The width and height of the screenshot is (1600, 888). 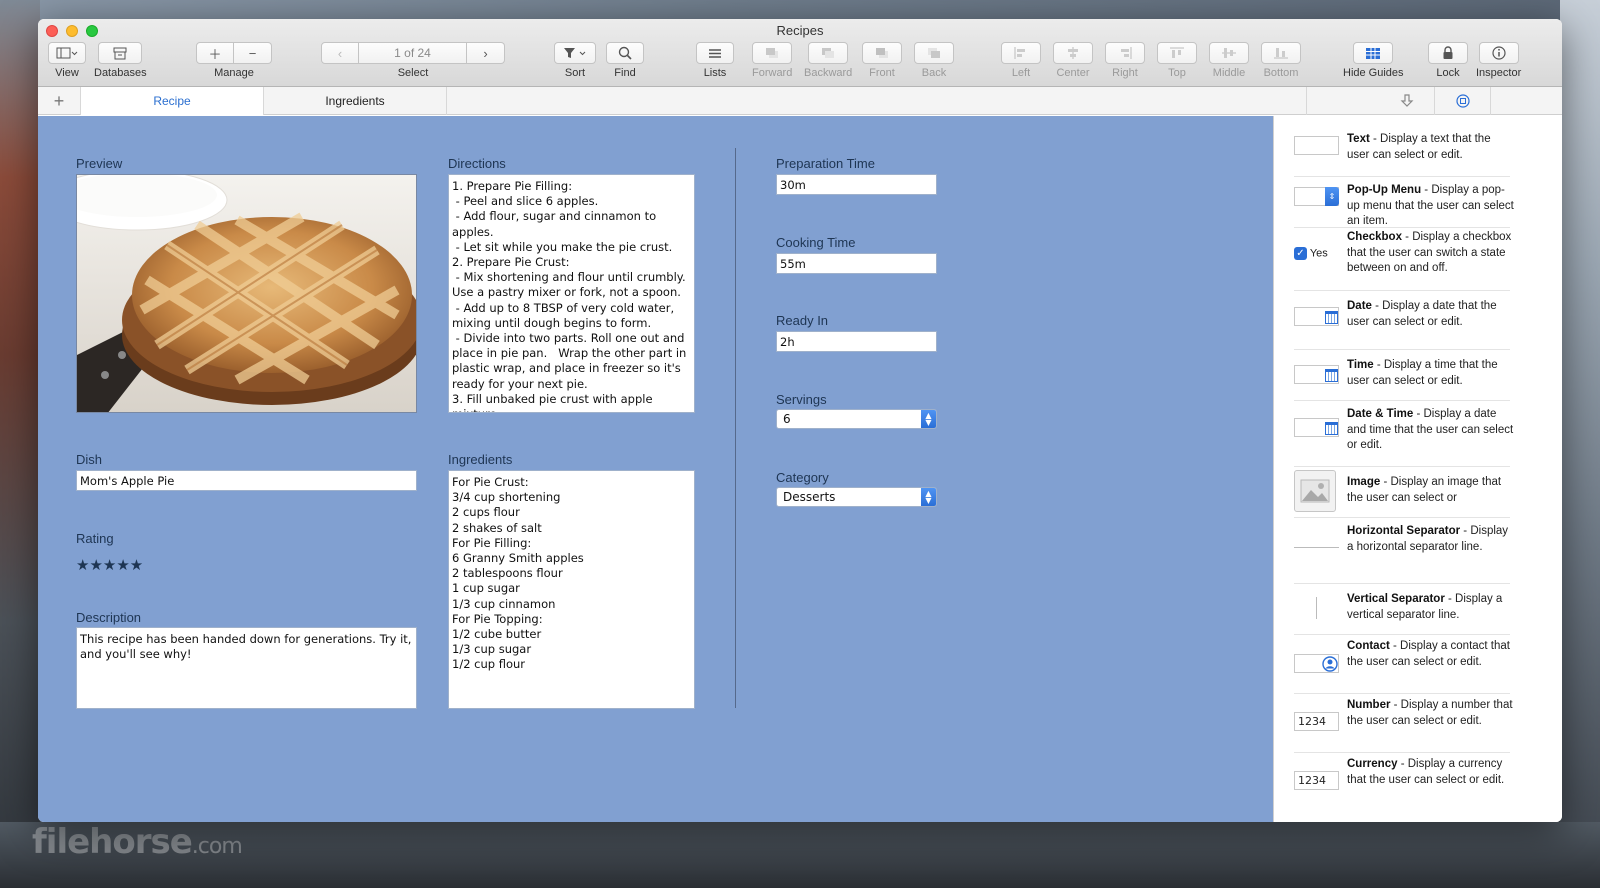 I want to click on align-middle-icon, so click(x=1229, y=53).